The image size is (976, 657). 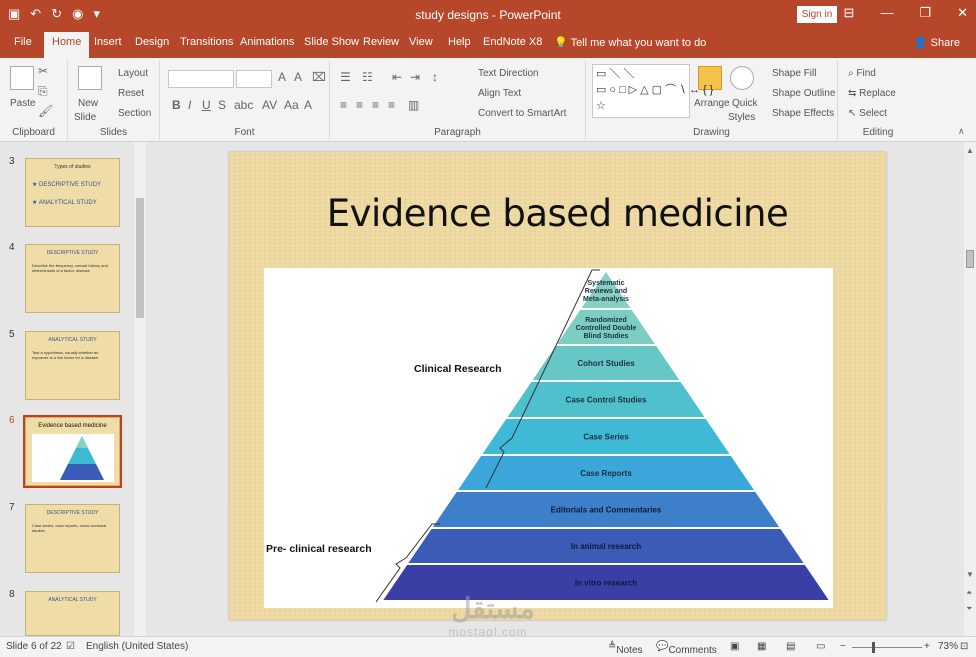 What do you see at coordinates (140, 389) in the screenshot?
I see `thumbnail-scrollbar` at bounding box center [140, 389].